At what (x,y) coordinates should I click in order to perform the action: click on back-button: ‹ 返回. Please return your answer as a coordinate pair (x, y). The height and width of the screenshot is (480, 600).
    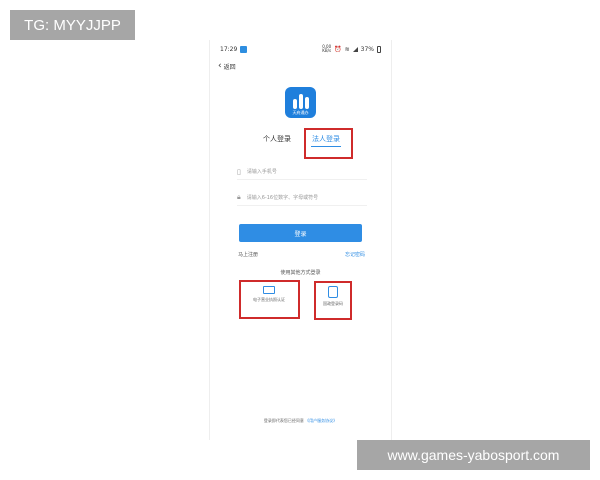
    Looking at the image, I should click on (227, 66).